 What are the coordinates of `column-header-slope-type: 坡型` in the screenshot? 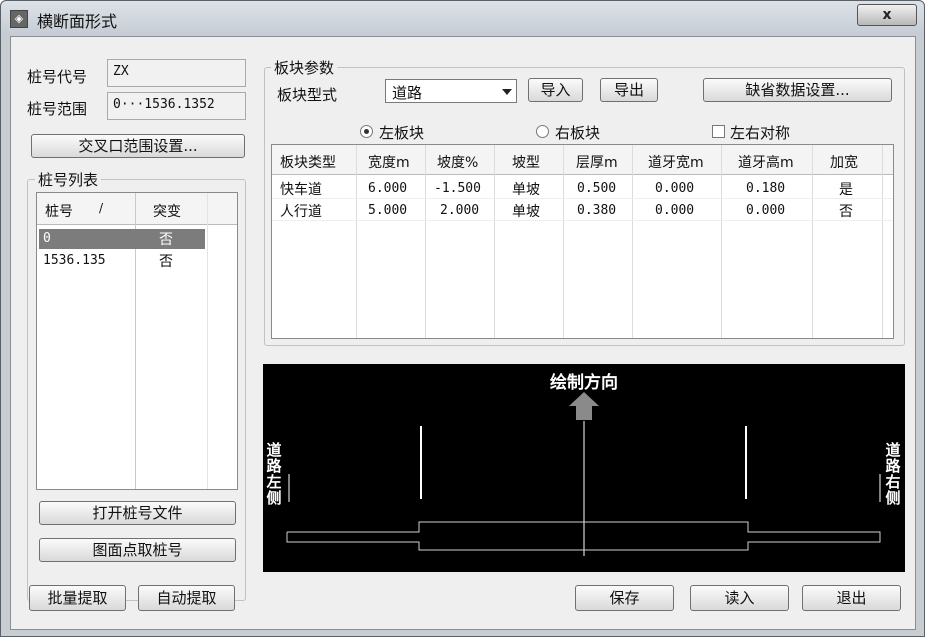 It's located at (526, 162).